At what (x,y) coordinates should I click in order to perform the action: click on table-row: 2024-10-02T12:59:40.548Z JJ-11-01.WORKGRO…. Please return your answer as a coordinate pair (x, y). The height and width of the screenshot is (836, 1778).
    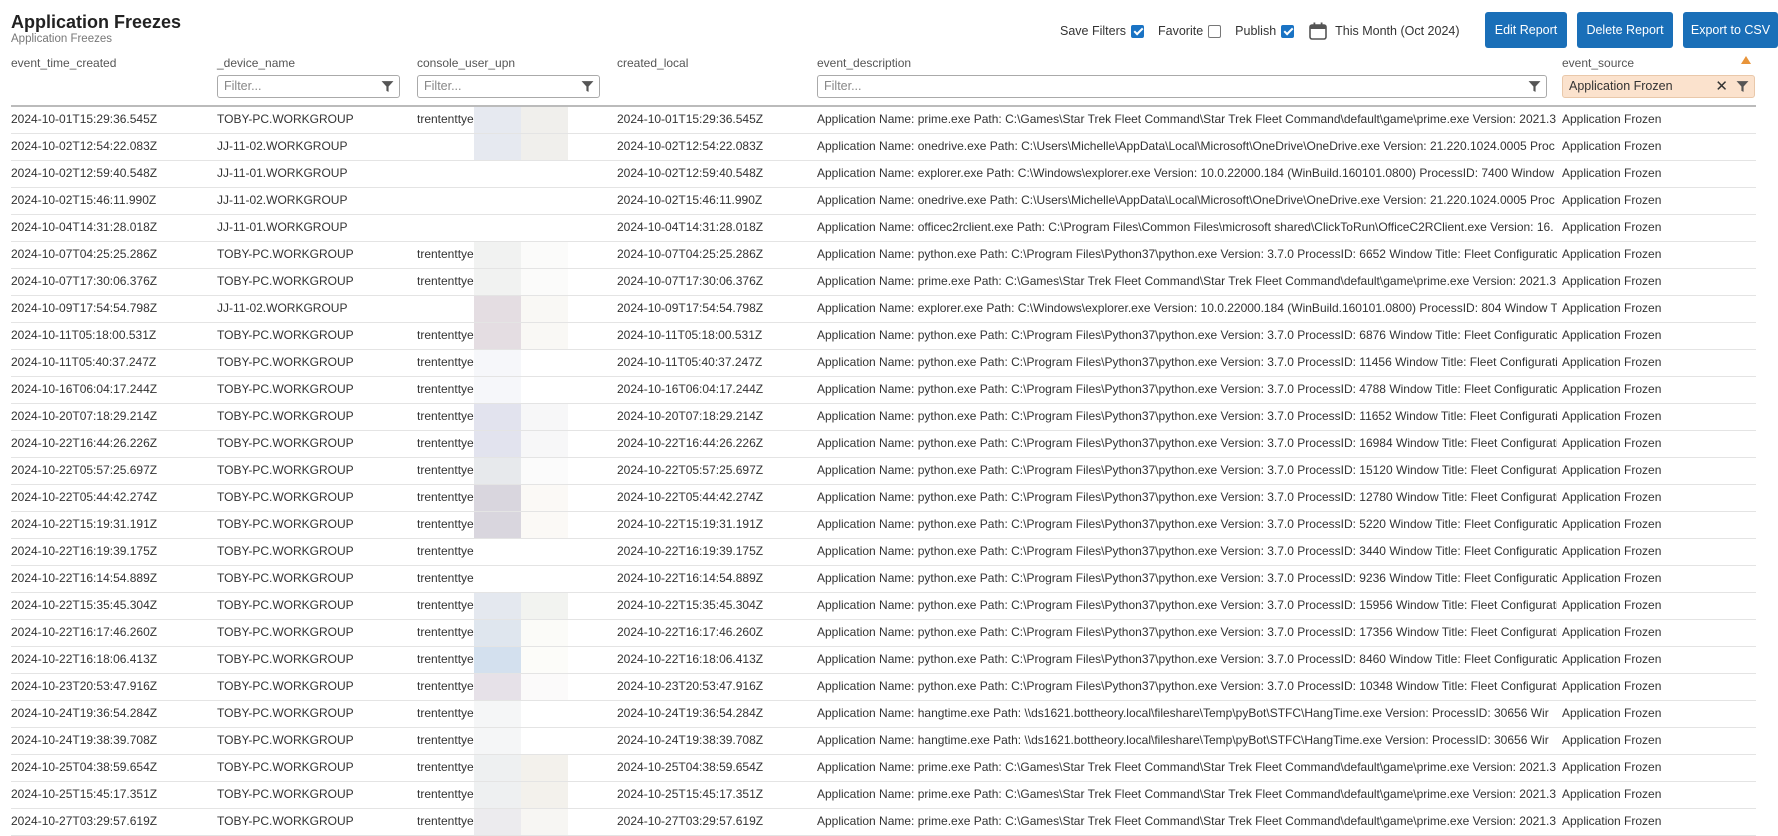
    Looking at the image, I should click on (889, 174).